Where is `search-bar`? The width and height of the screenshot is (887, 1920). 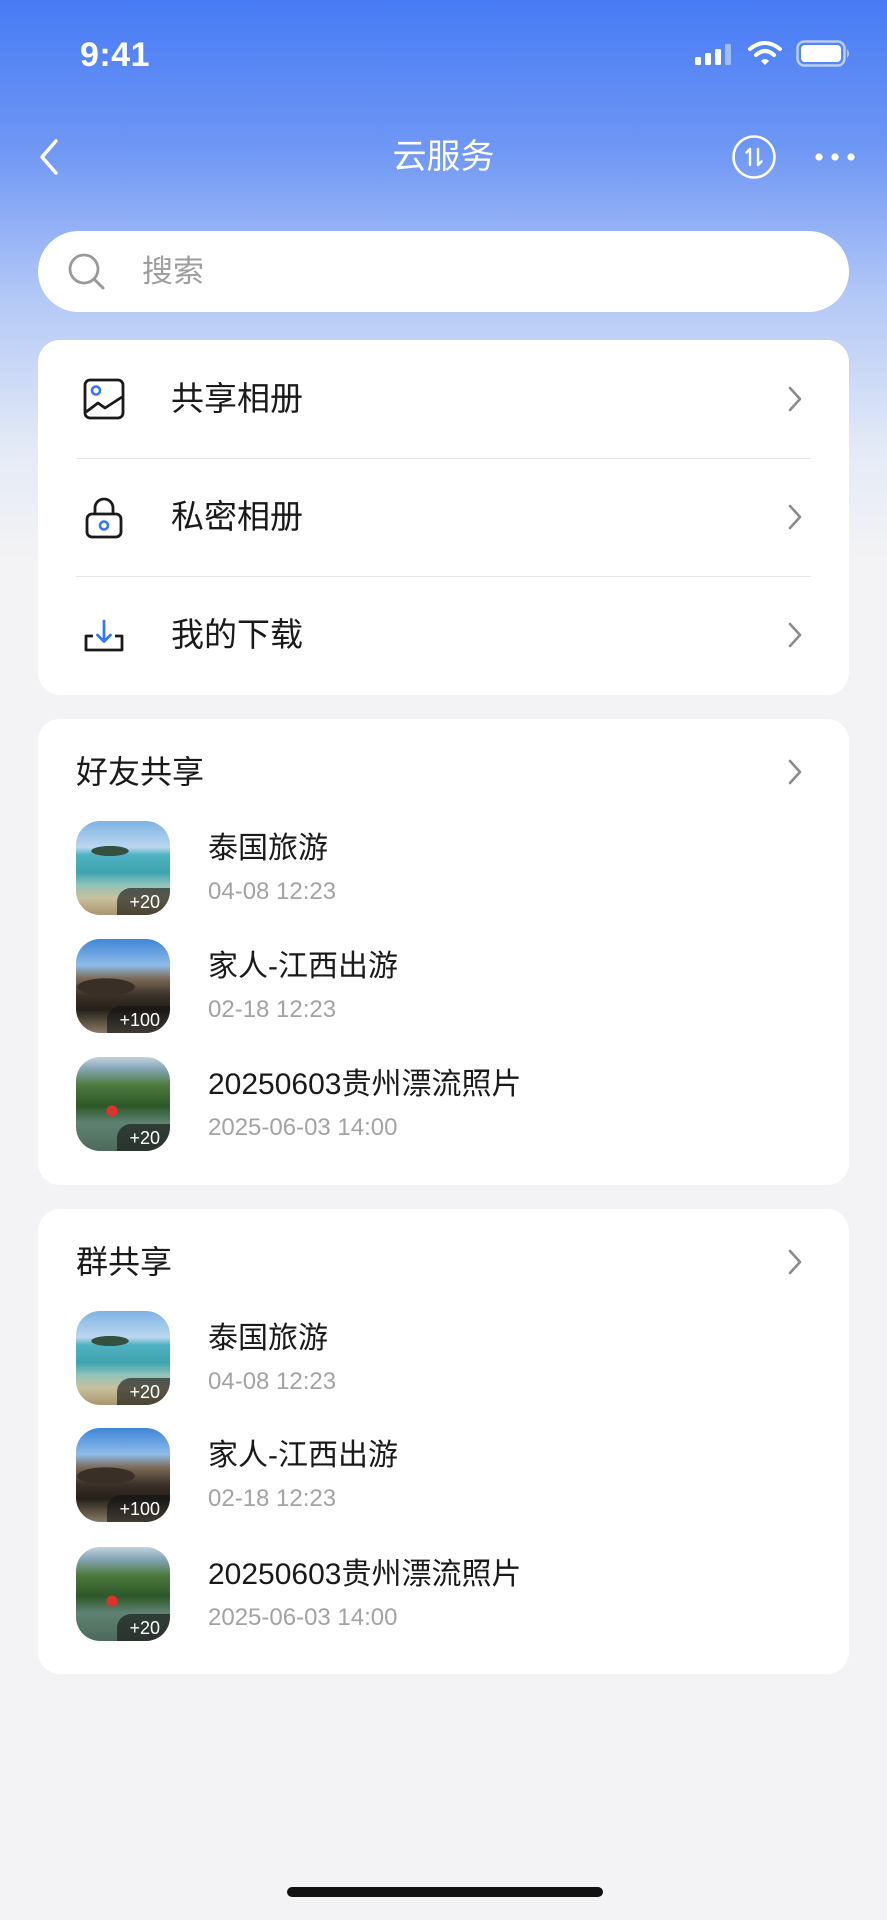
search-bar is located at coordinates (443, 271).